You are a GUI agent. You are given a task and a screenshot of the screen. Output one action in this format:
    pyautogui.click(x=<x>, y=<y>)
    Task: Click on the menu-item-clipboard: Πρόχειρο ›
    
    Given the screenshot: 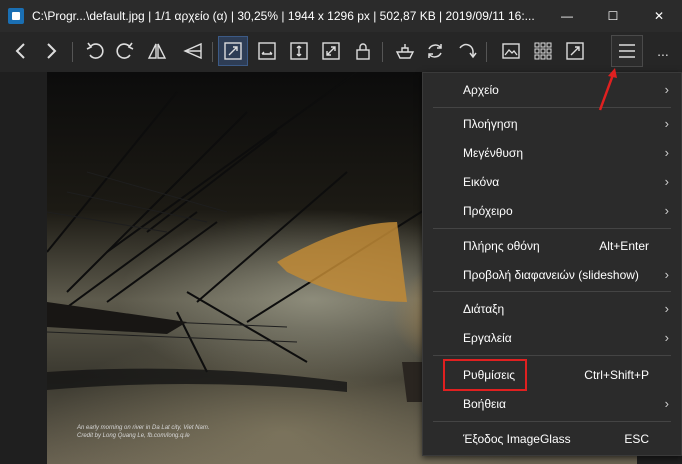 What is the action you would take?
    pyautogui.click(x=552, y=210)
    